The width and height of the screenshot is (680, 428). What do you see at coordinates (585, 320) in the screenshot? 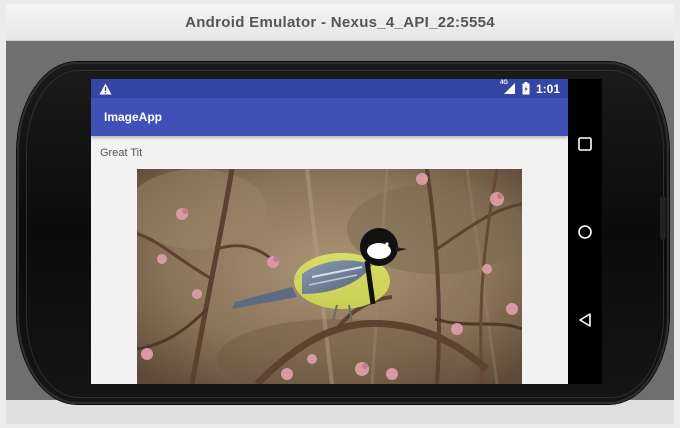
I see `triangle-back-icon` at bounding box center [585, 320].